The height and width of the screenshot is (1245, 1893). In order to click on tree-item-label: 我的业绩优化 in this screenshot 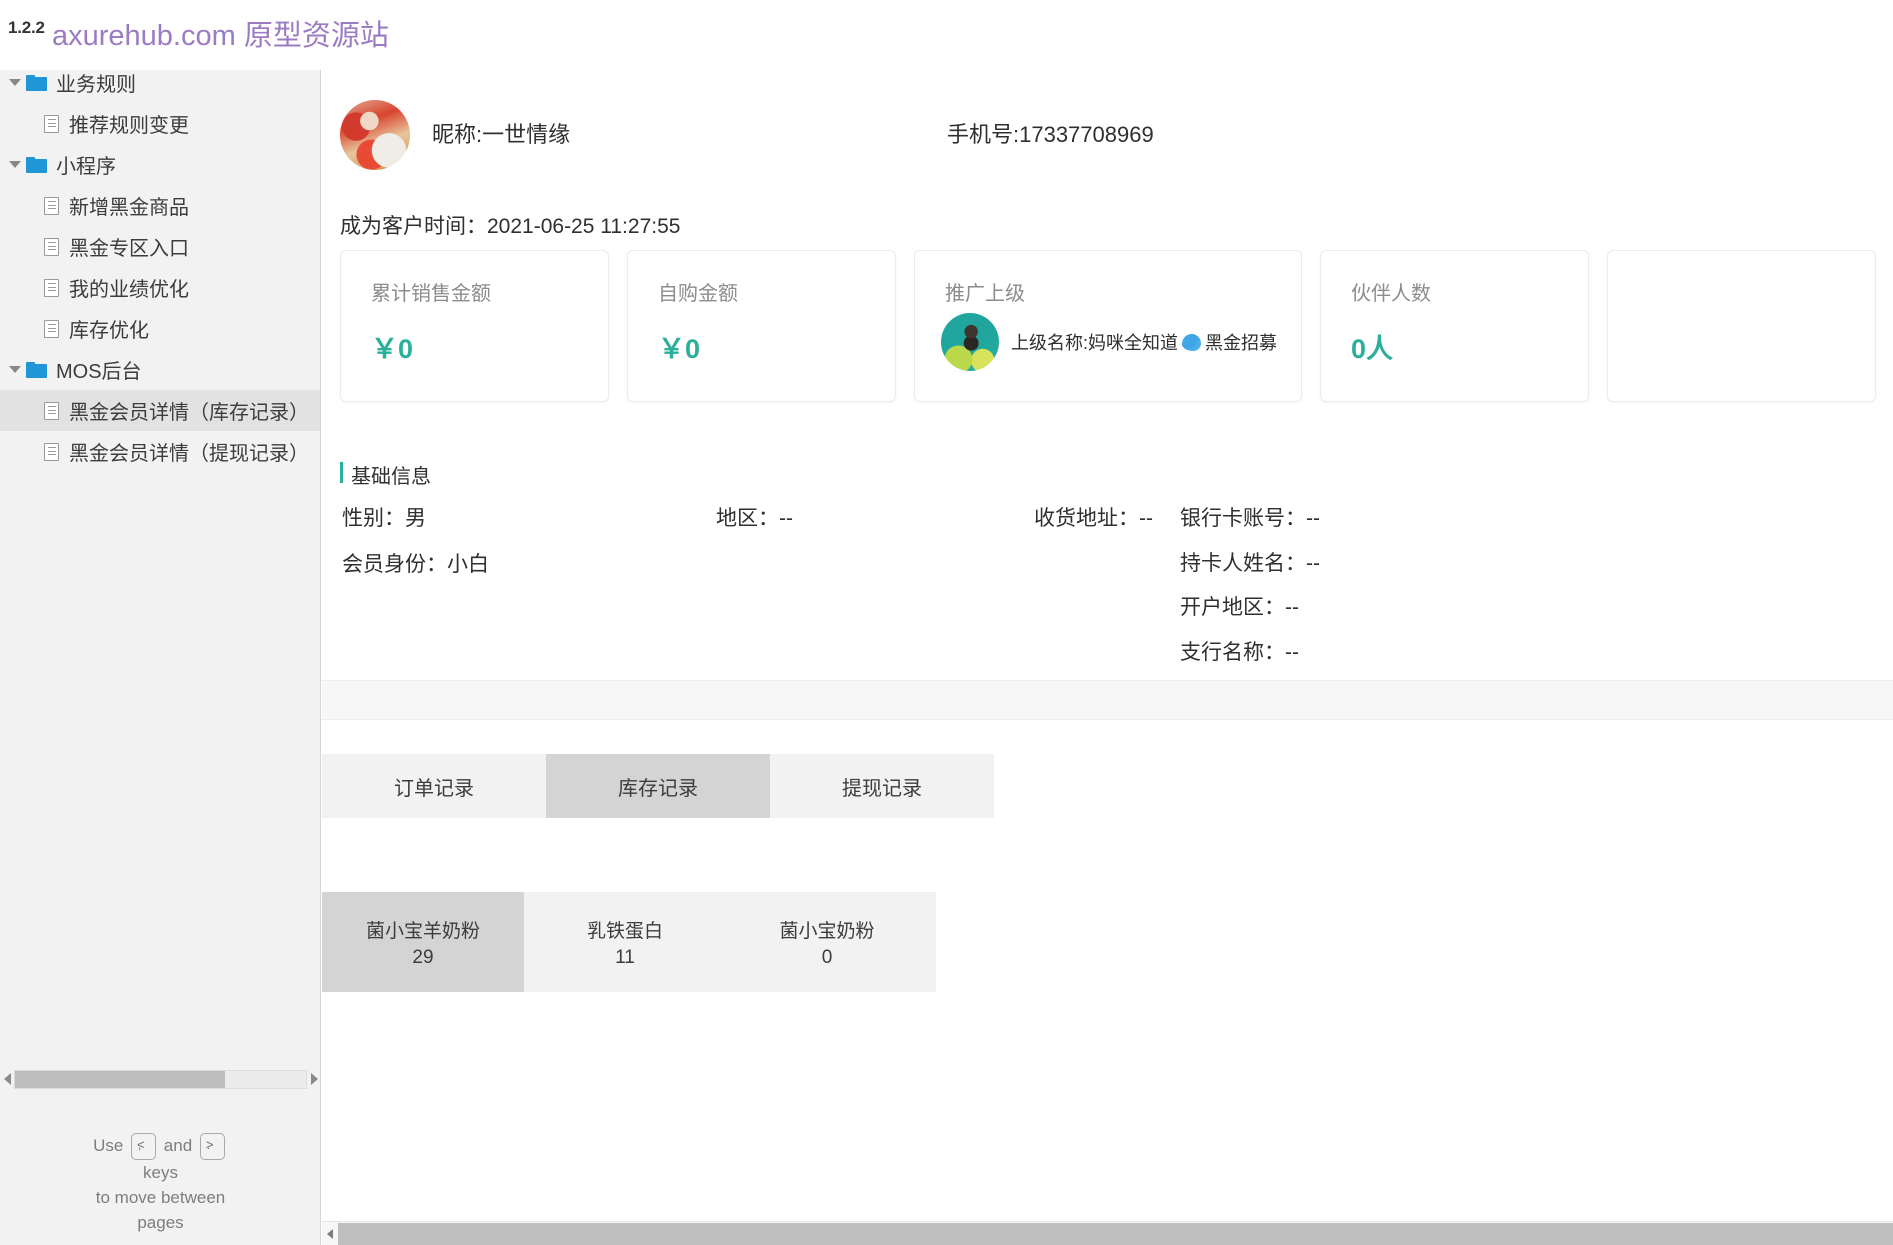, I will do `click(129, 290)`.